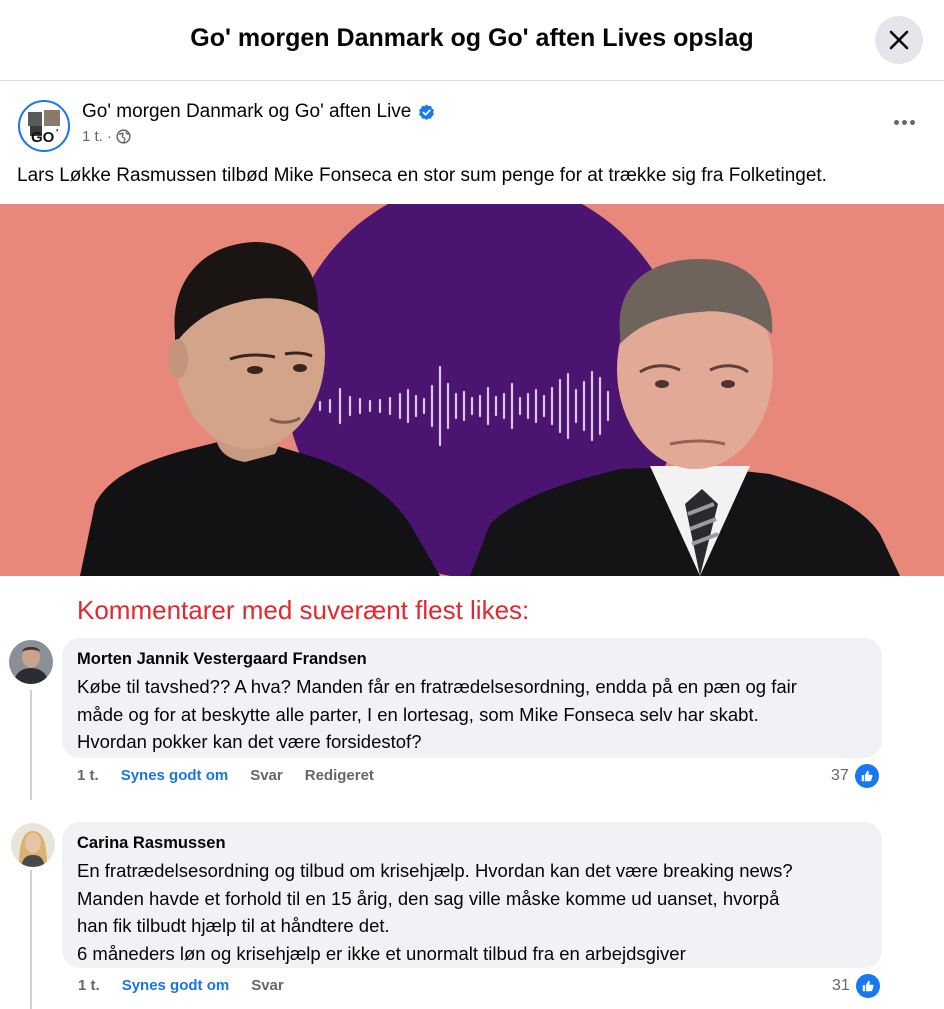 The height and width of the screenshot is (1009, 944). What do you see at coordinates (841, 985) in the screenshot?
I see `like-count: 31` at bounding box center [841, 985].